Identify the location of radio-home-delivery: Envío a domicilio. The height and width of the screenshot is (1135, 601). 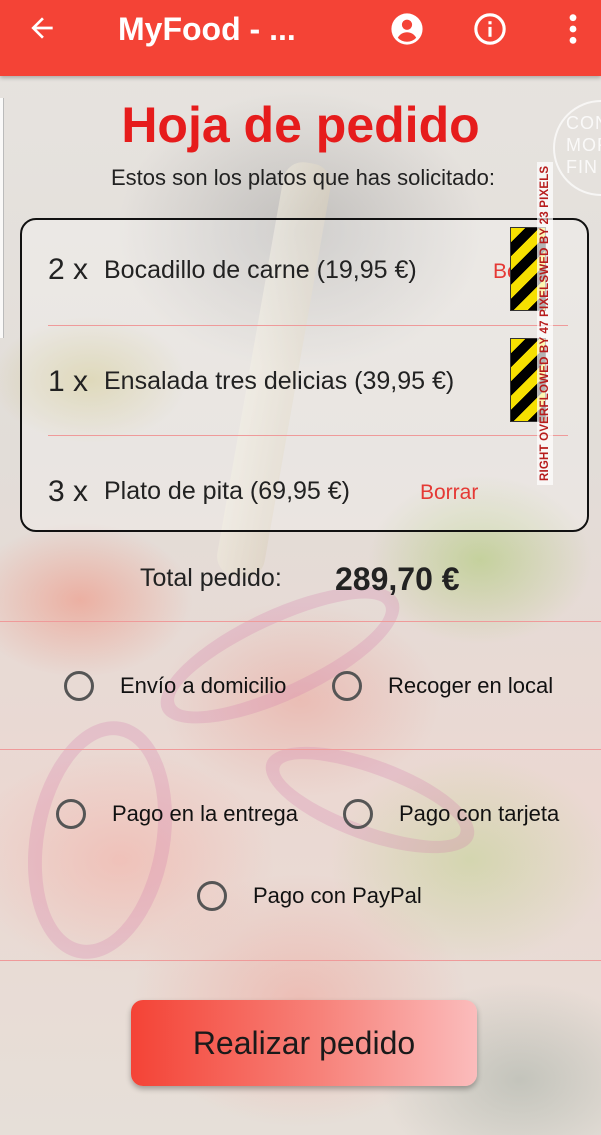
(175, 686).